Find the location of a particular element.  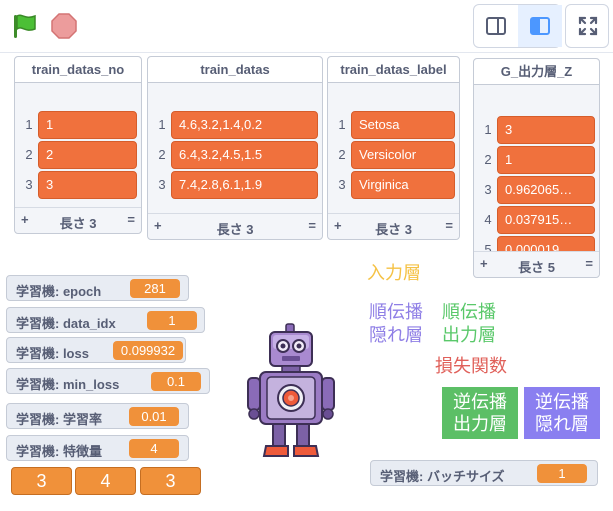

list-item-value: 2 is located at coordinates (87, 155).